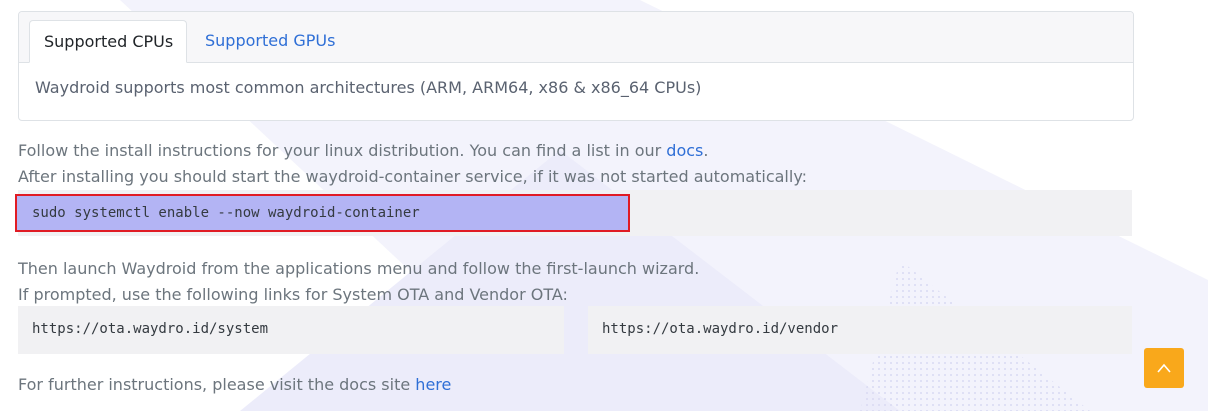 The width and height of the screenshot is (1208, 411). Describe the element at coordinates (108, 41) in the screenshot. I see `tab-supported-cpus: Supported CPUs` at that location.